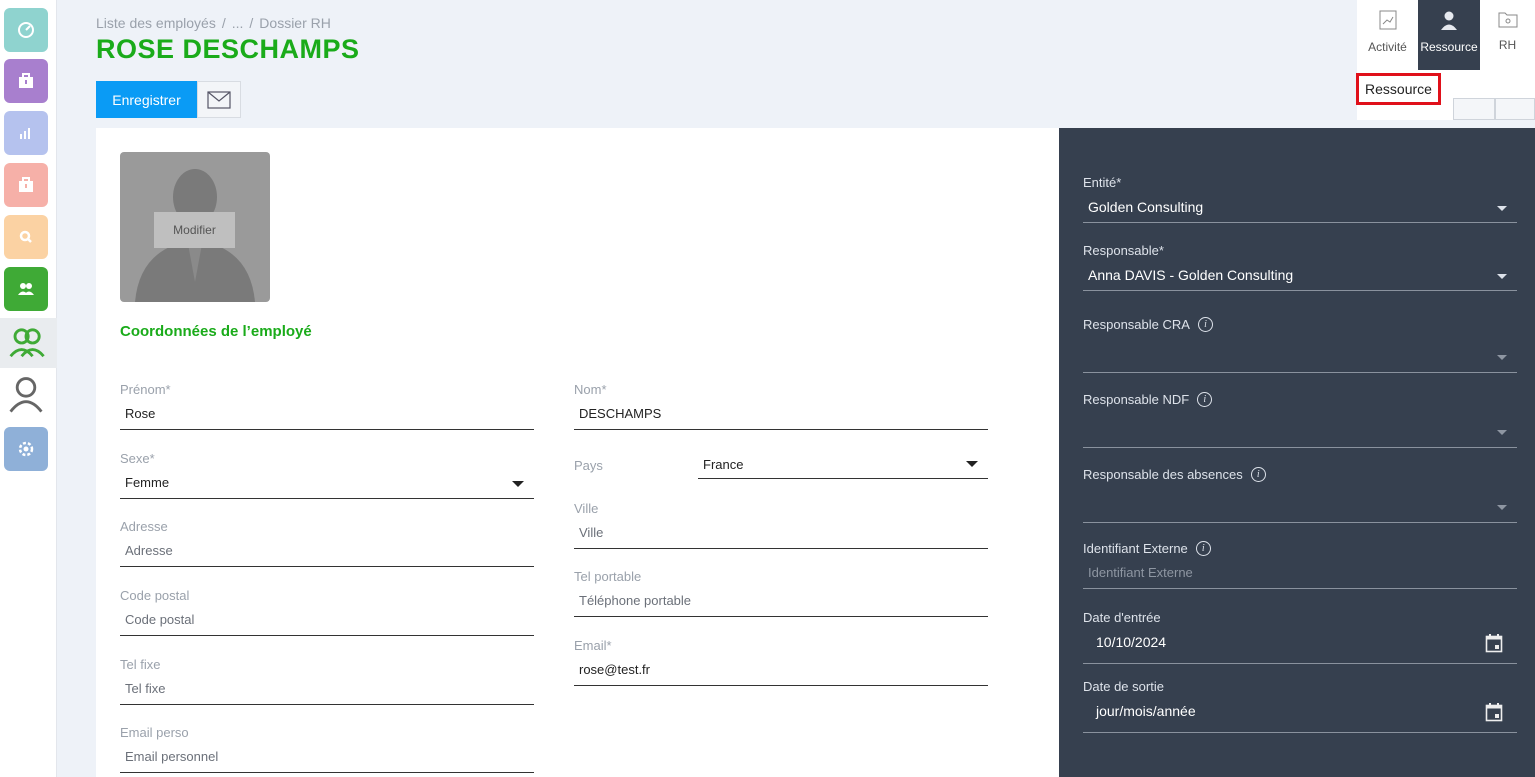 The width and height of the screenshot is (1535, 777). I want to click on responsable-select: Anna DAVIS - Golden Consulting, so click(1300, 275).